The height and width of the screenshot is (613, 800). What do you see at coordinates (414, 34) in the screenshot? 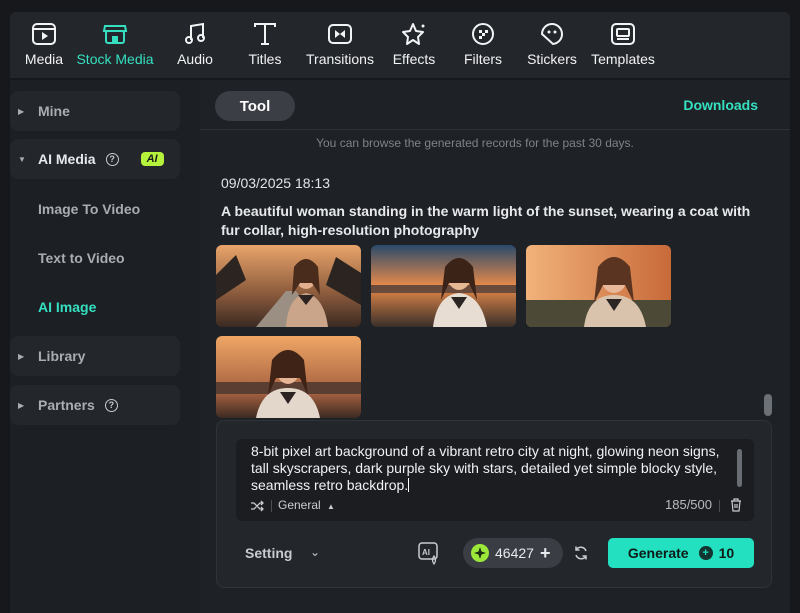
I see `effects-star-icon` at bounding box center [414, 34].